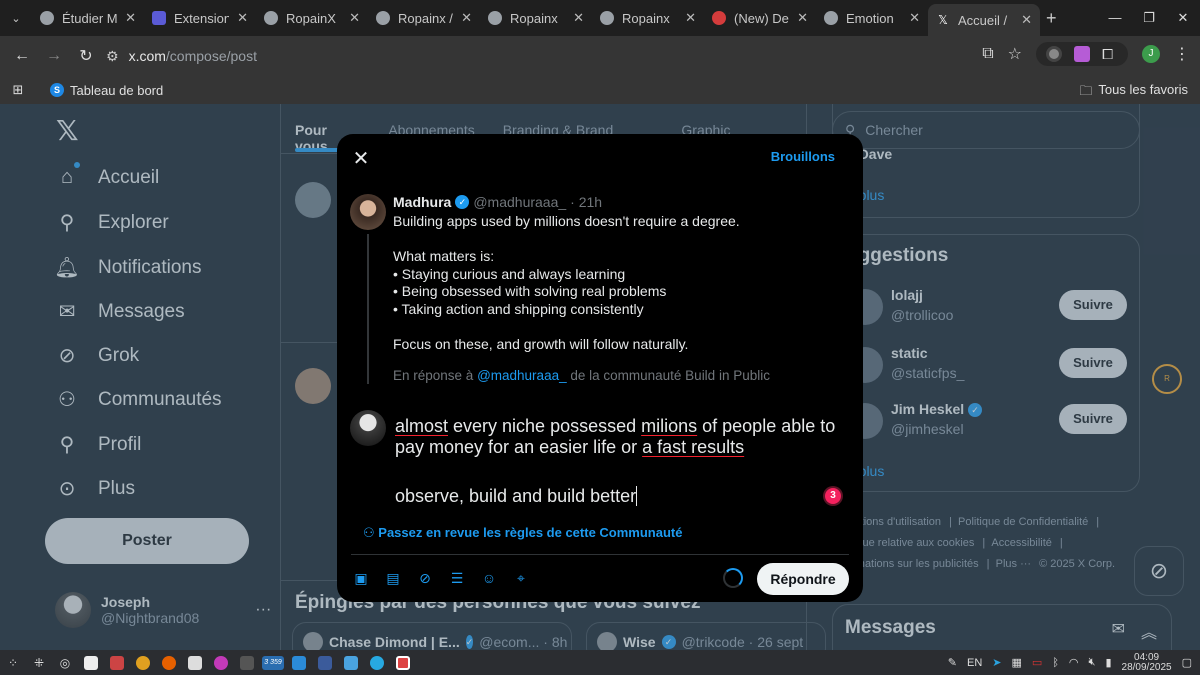 The image size is (1200, 675). I want to click on close-window-icon: ✕, so click(1183, 18).